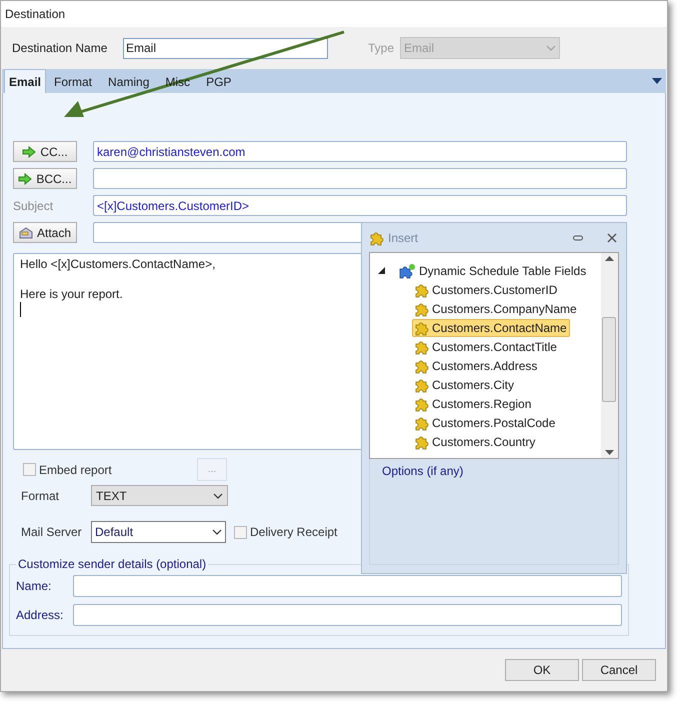 This screenshot has width=682, height=707. I want to click on field-label: Format, so click(40, 496).